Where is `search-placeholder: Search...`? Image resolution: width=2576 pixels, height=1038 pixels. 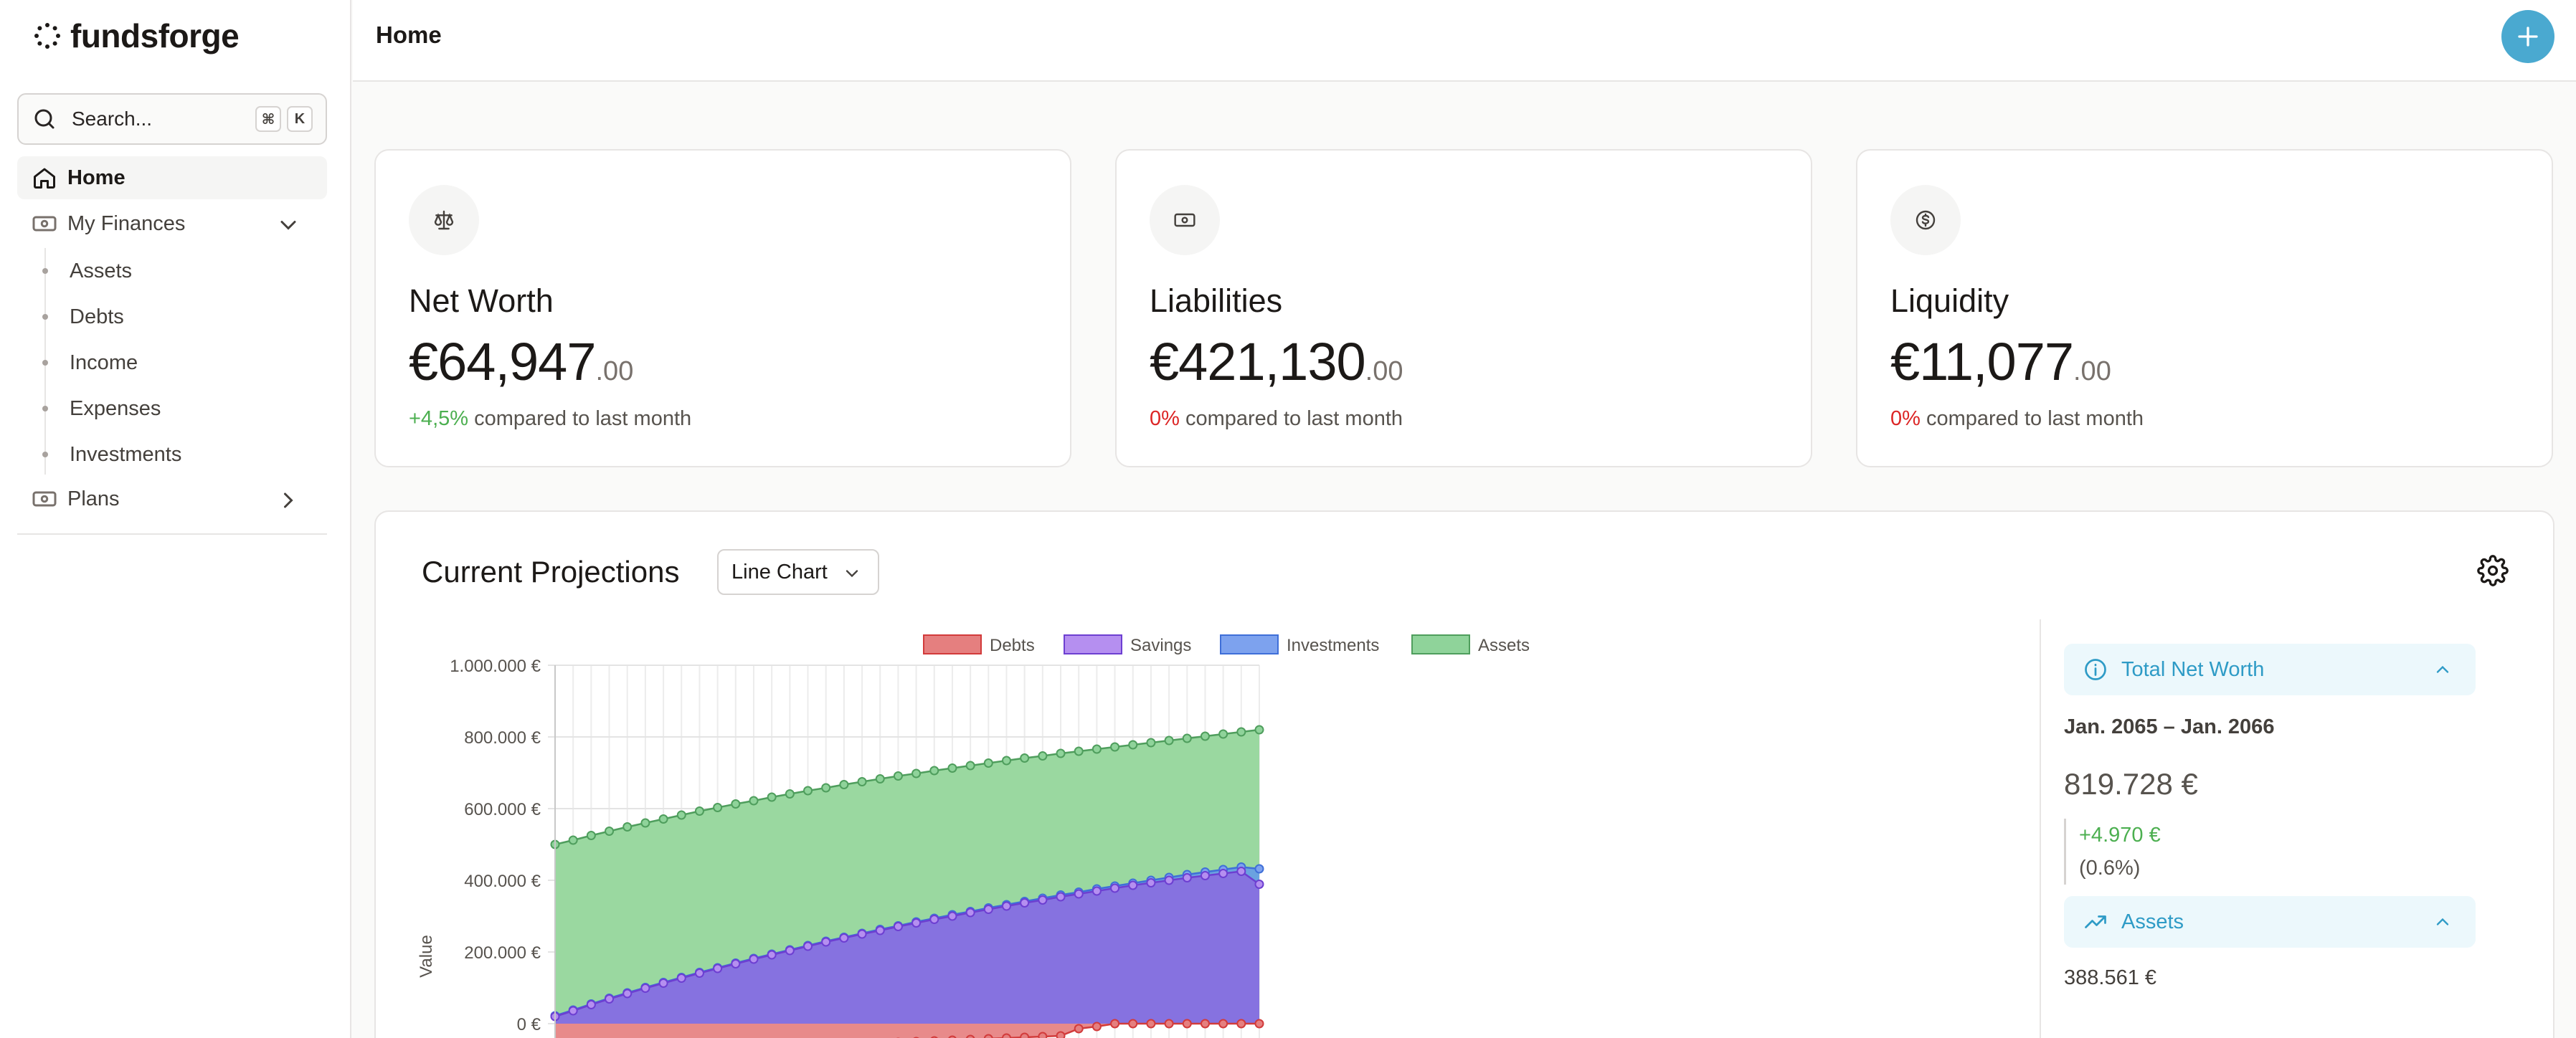
search-placeholder: Search... is located at coordinates (112, 119).